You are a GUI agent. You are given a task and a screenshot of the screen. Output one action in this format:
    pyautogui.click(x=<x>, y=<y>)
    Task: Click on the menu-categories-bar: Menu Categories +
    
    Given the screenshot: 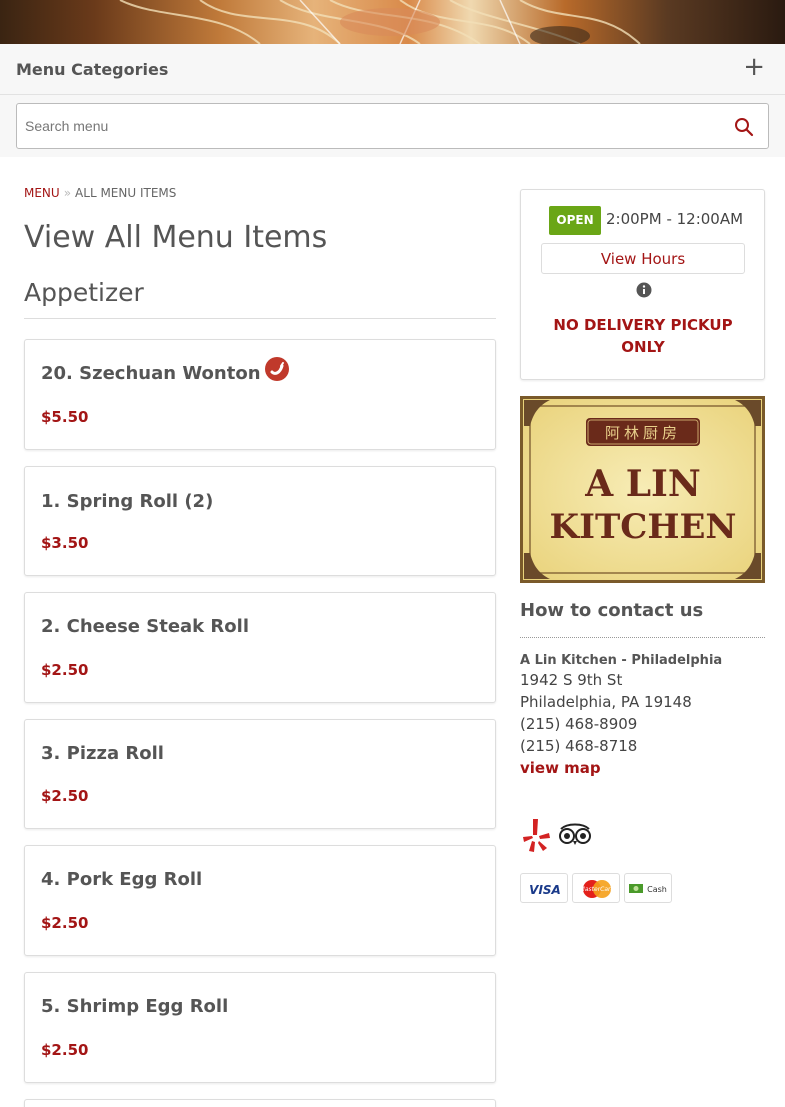 What is the action you would take?
    pyautogui.click(x=392, y=69)
    